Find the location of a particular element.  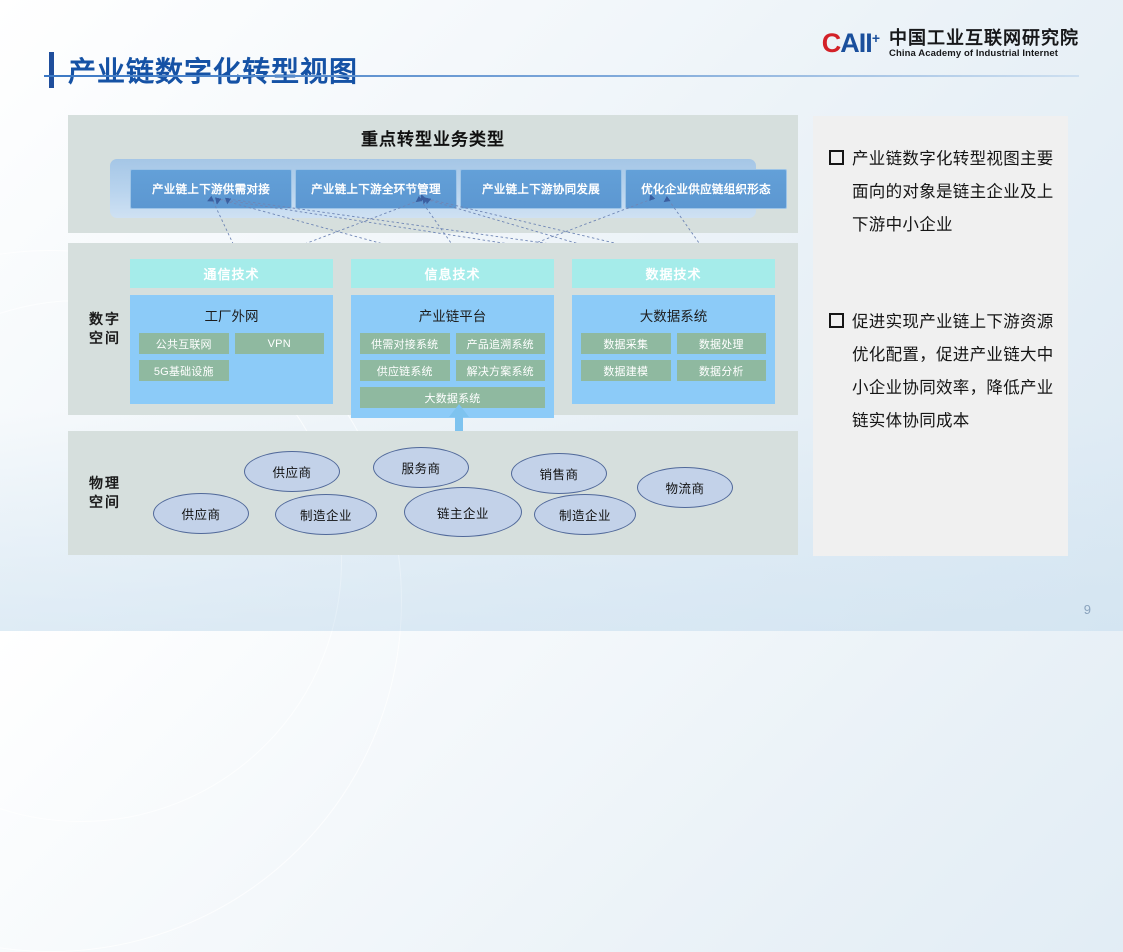

note-item-target-audience: 产业链数字化转型视图主要面向的对象是链主企业及上下游中小企业 is located at coordinates (942, 192).